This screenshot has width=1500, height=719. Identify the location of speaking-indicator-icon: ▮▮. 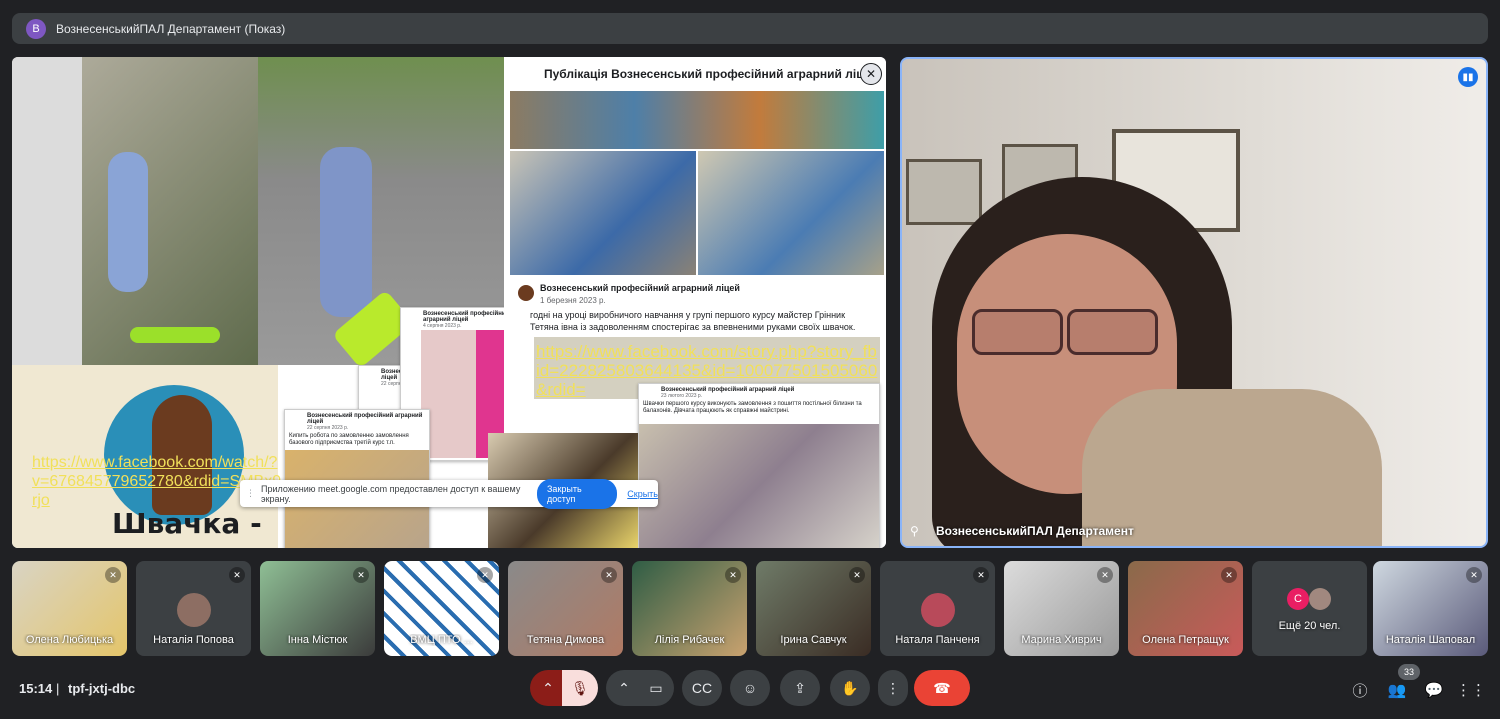
(1468, 77).